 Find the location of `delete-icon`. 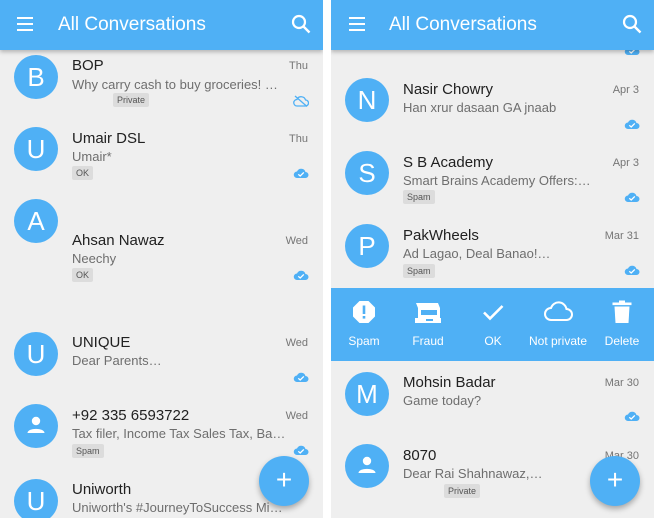

delete-icon is located at coordinates (622, 311).